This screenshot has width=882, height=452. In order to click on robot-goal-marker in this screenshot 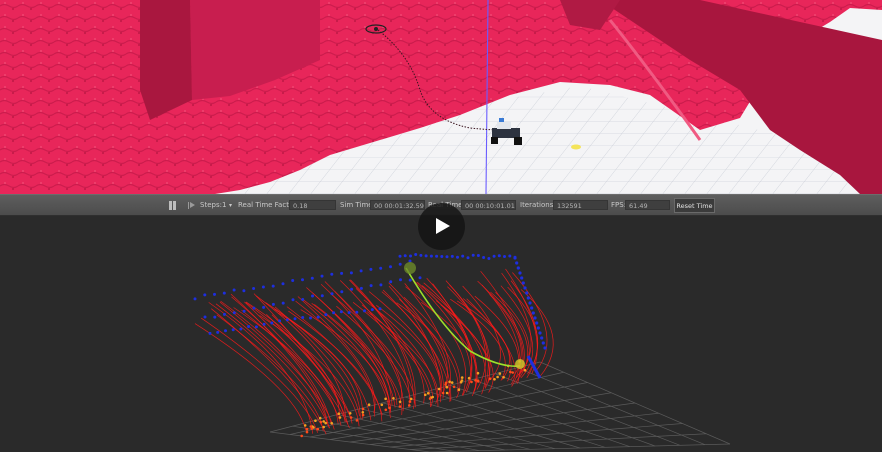, I will do `click(520, 364)`.